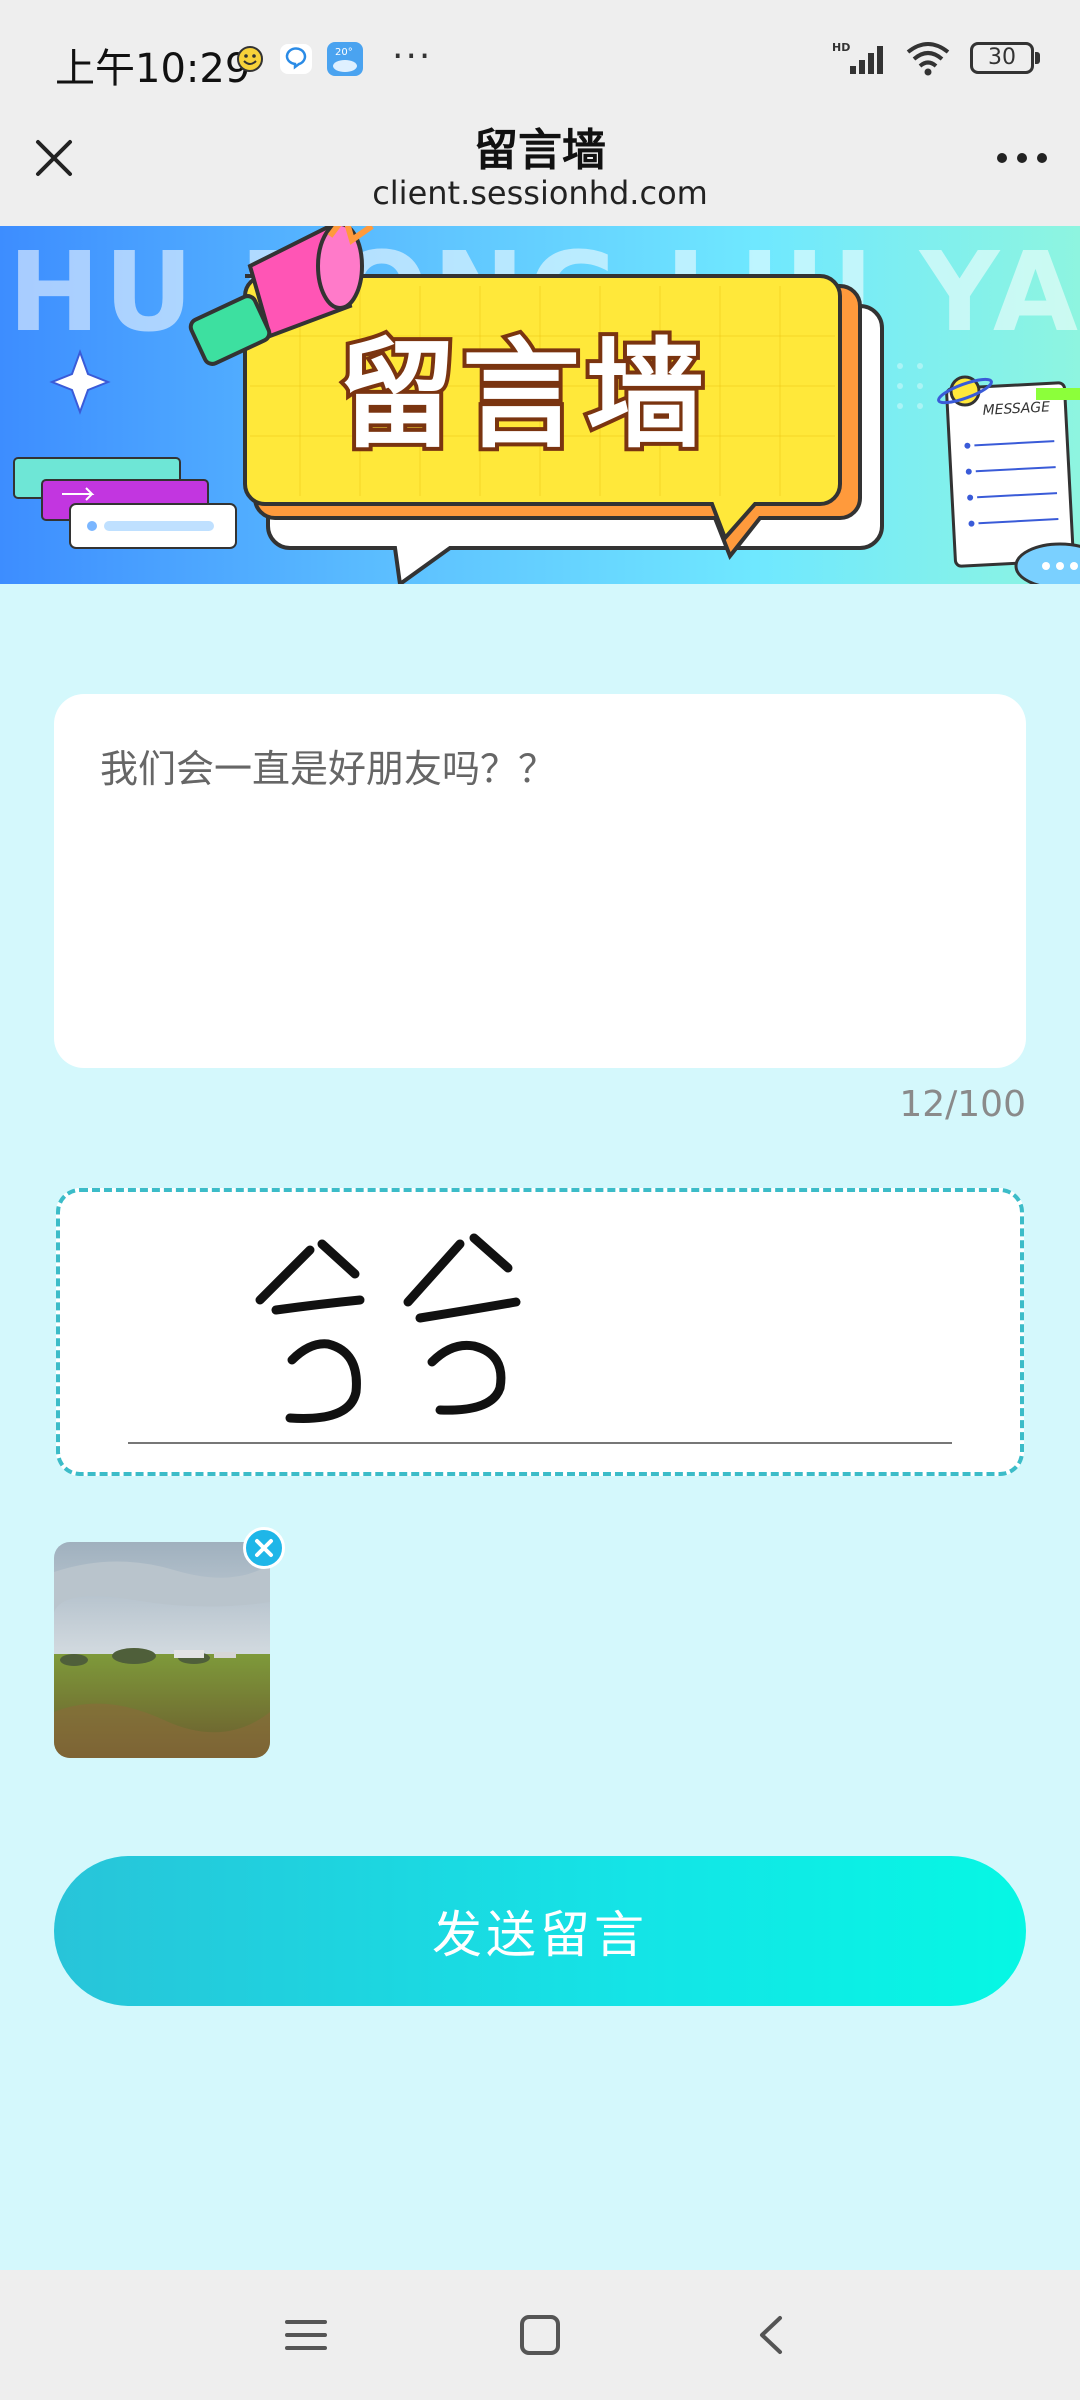 Image resolution: width=1080 pixels, height=2400 pixels. What do you see at coordinates (344, 52) in the screenshot?
I see `svg-text: 20°` at bounding box center [344, 52].